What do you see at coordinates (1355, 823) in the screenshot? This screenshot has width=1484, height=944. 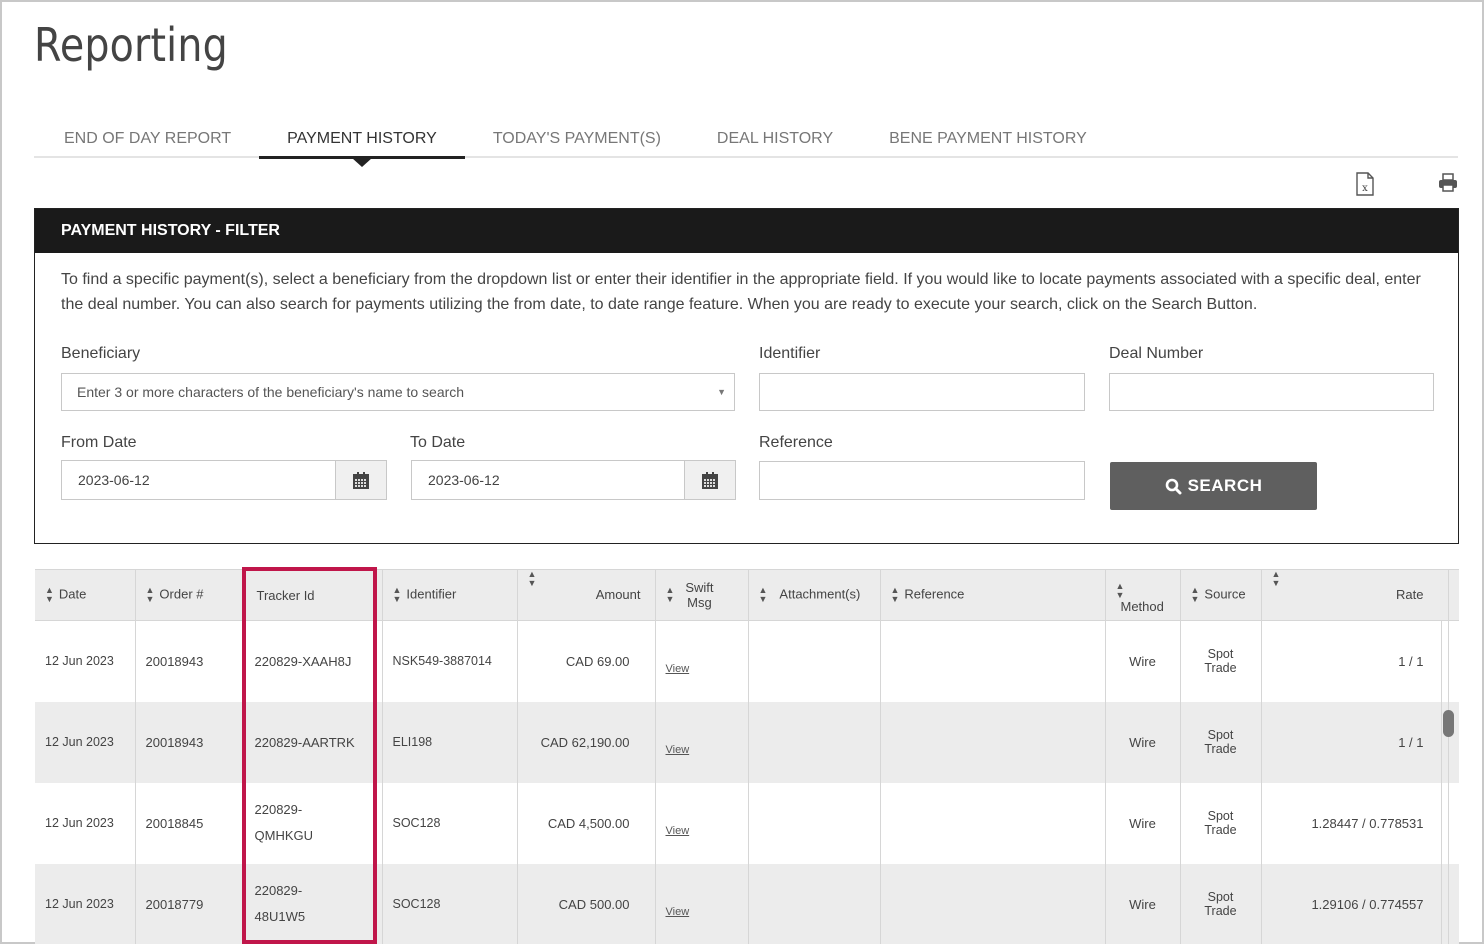 I see `cell-rate: 1.28447 / 0.778531` at bounding box center [1355, 823].